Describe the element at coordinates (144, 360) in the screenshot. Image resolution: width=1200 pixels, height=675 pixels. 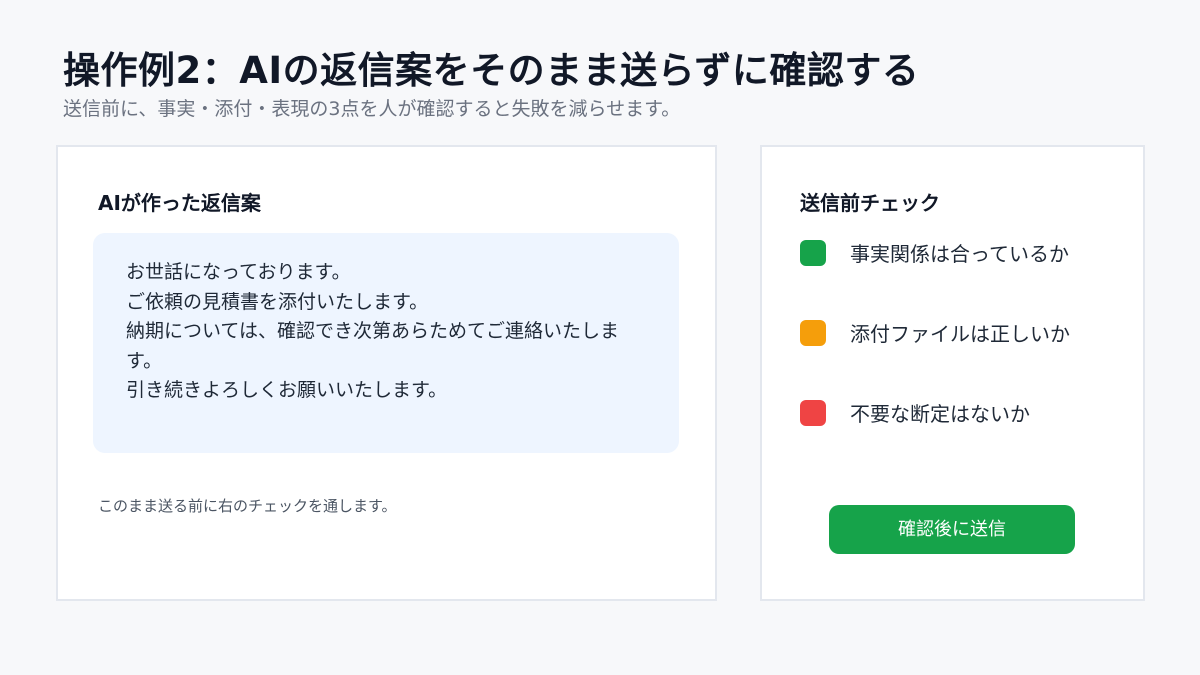
I see `draft-line: す。` at that location.